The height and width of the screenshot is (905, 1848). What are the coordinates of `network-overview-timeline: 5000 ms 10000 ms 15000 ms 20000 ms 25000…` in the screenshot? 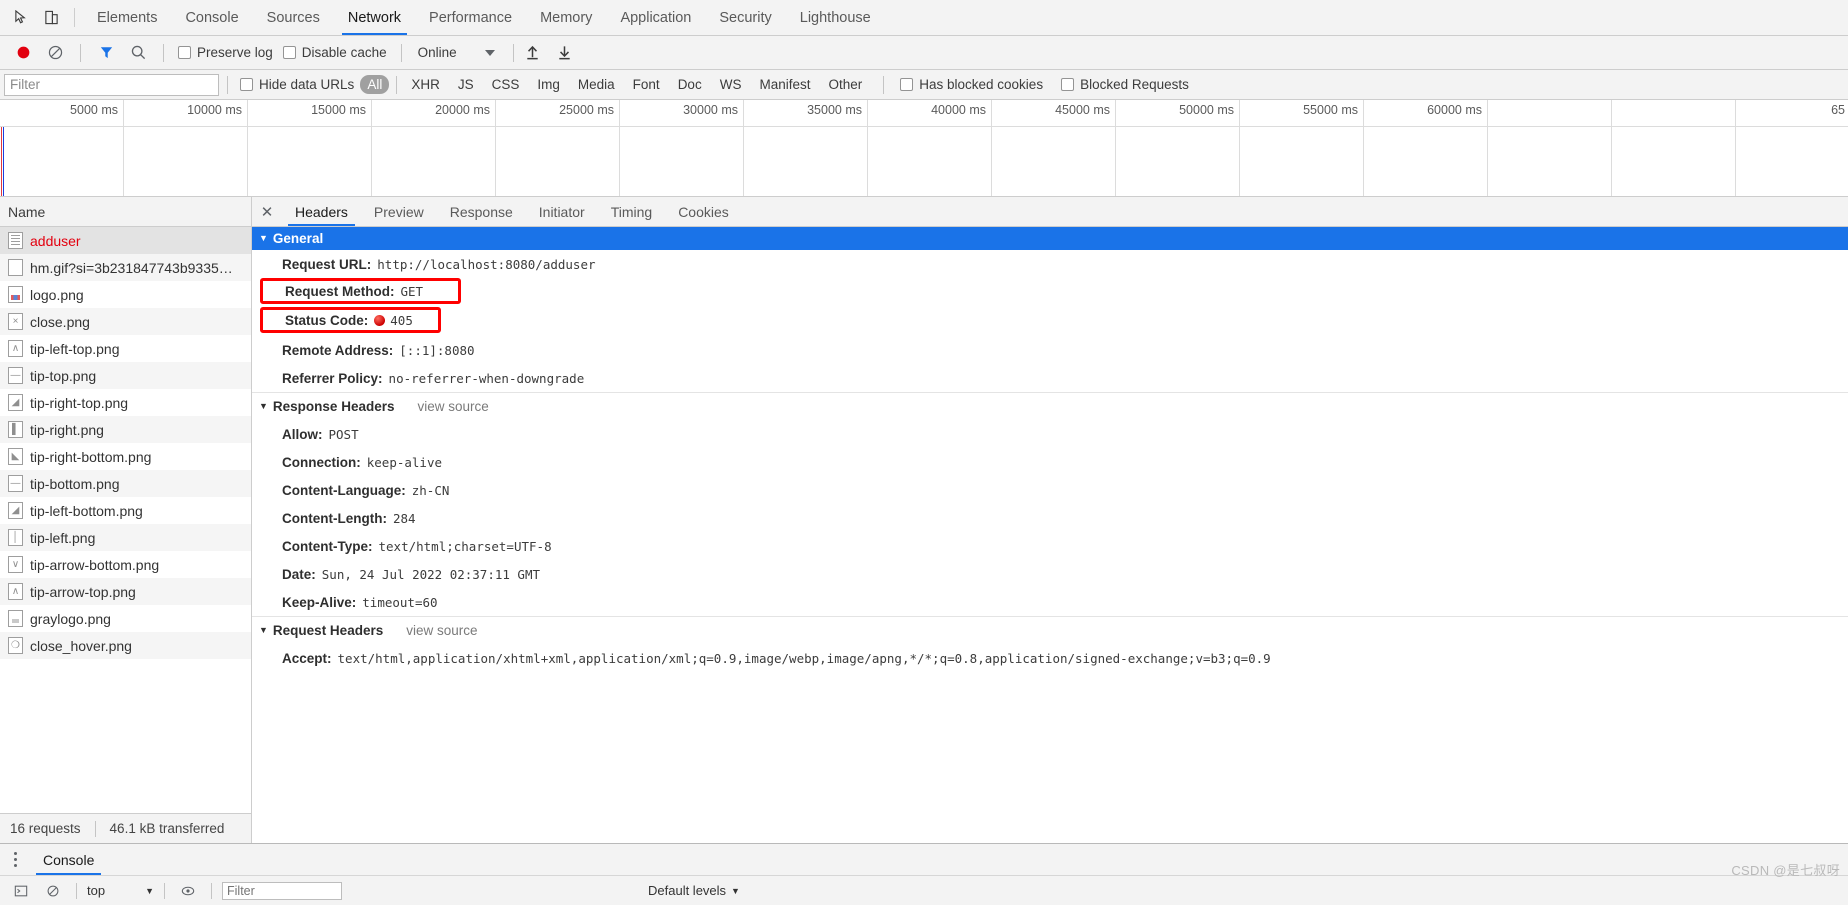 It's located at (924, 148).